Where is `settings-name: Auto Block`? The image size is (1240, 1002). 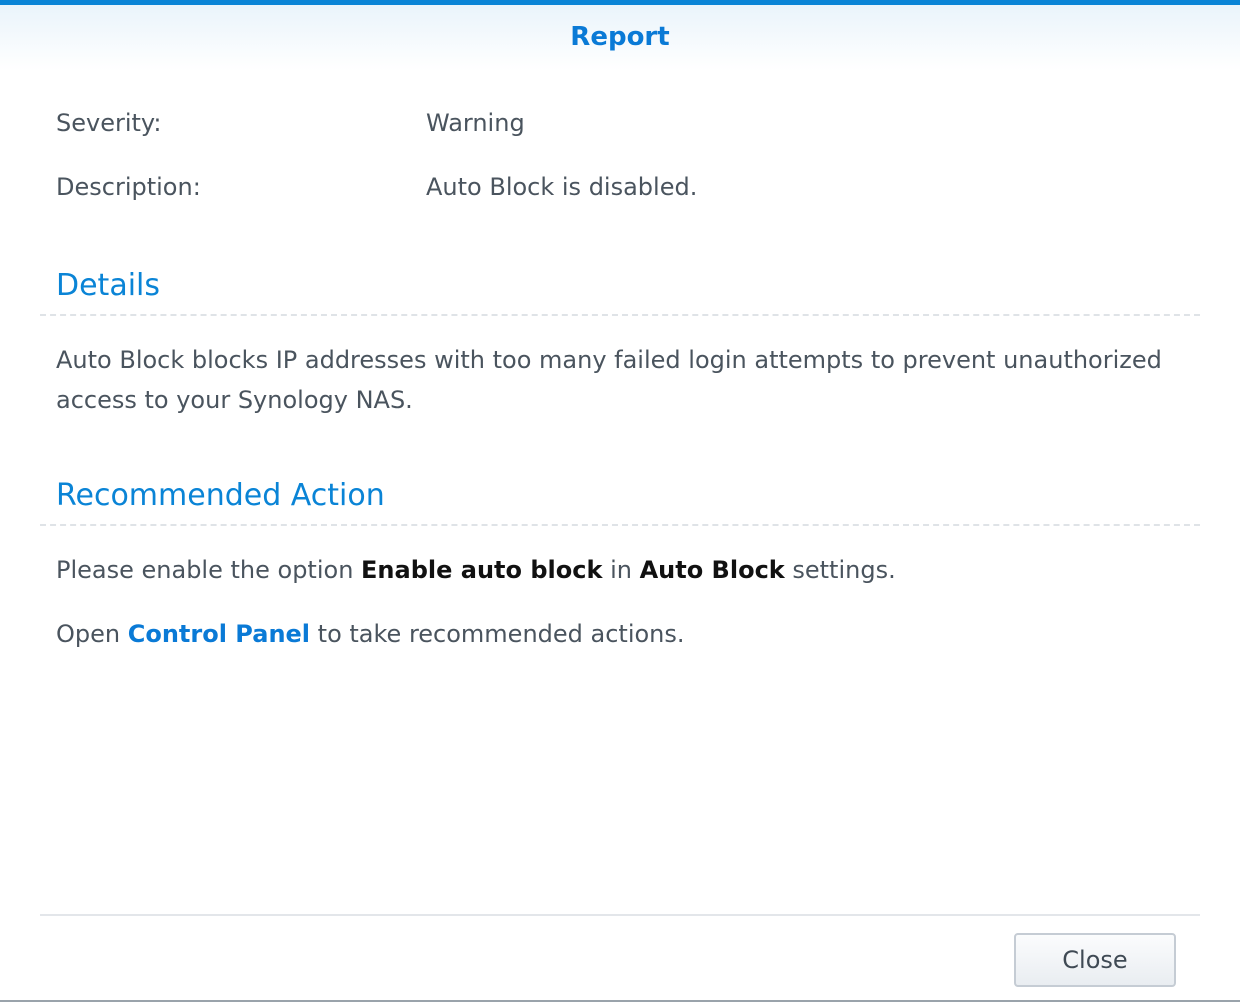
settings-name: Auto Block is located at coordinates (712, 570).